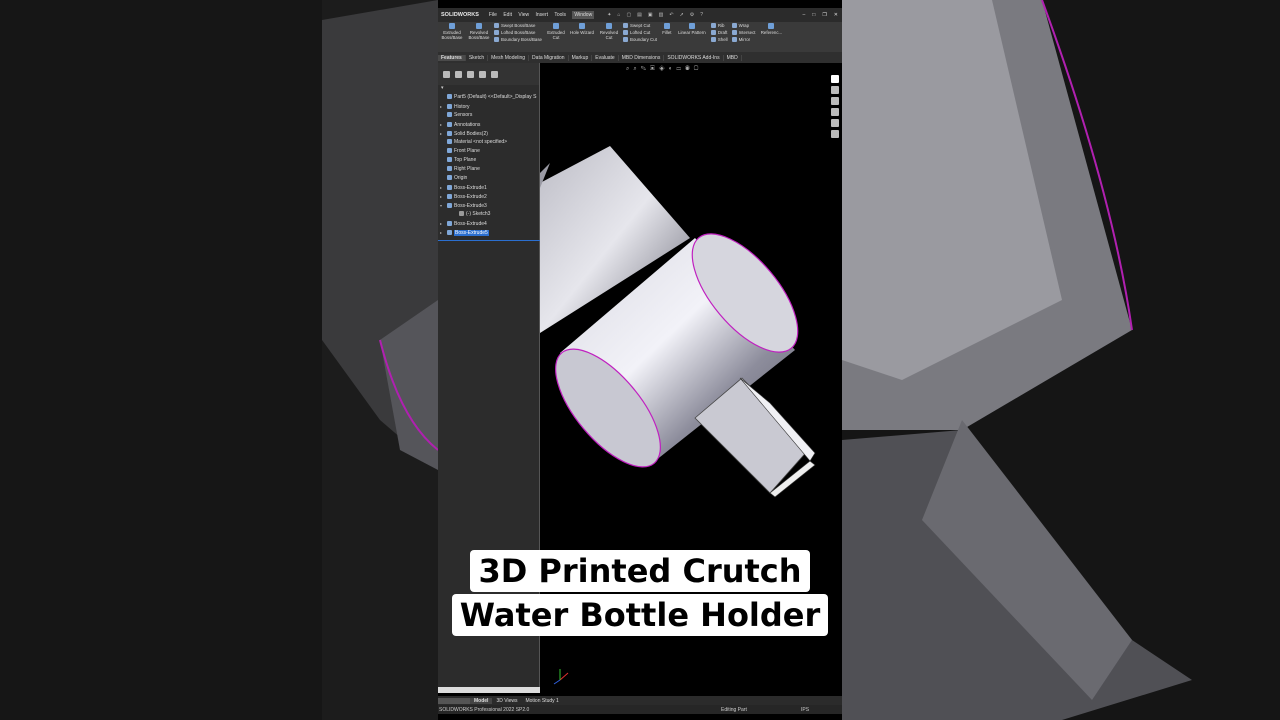  Describe the element at coordinates (640, 32) in the screenshot. I see `lofted-cut-button: Lofted Cut` at that location.